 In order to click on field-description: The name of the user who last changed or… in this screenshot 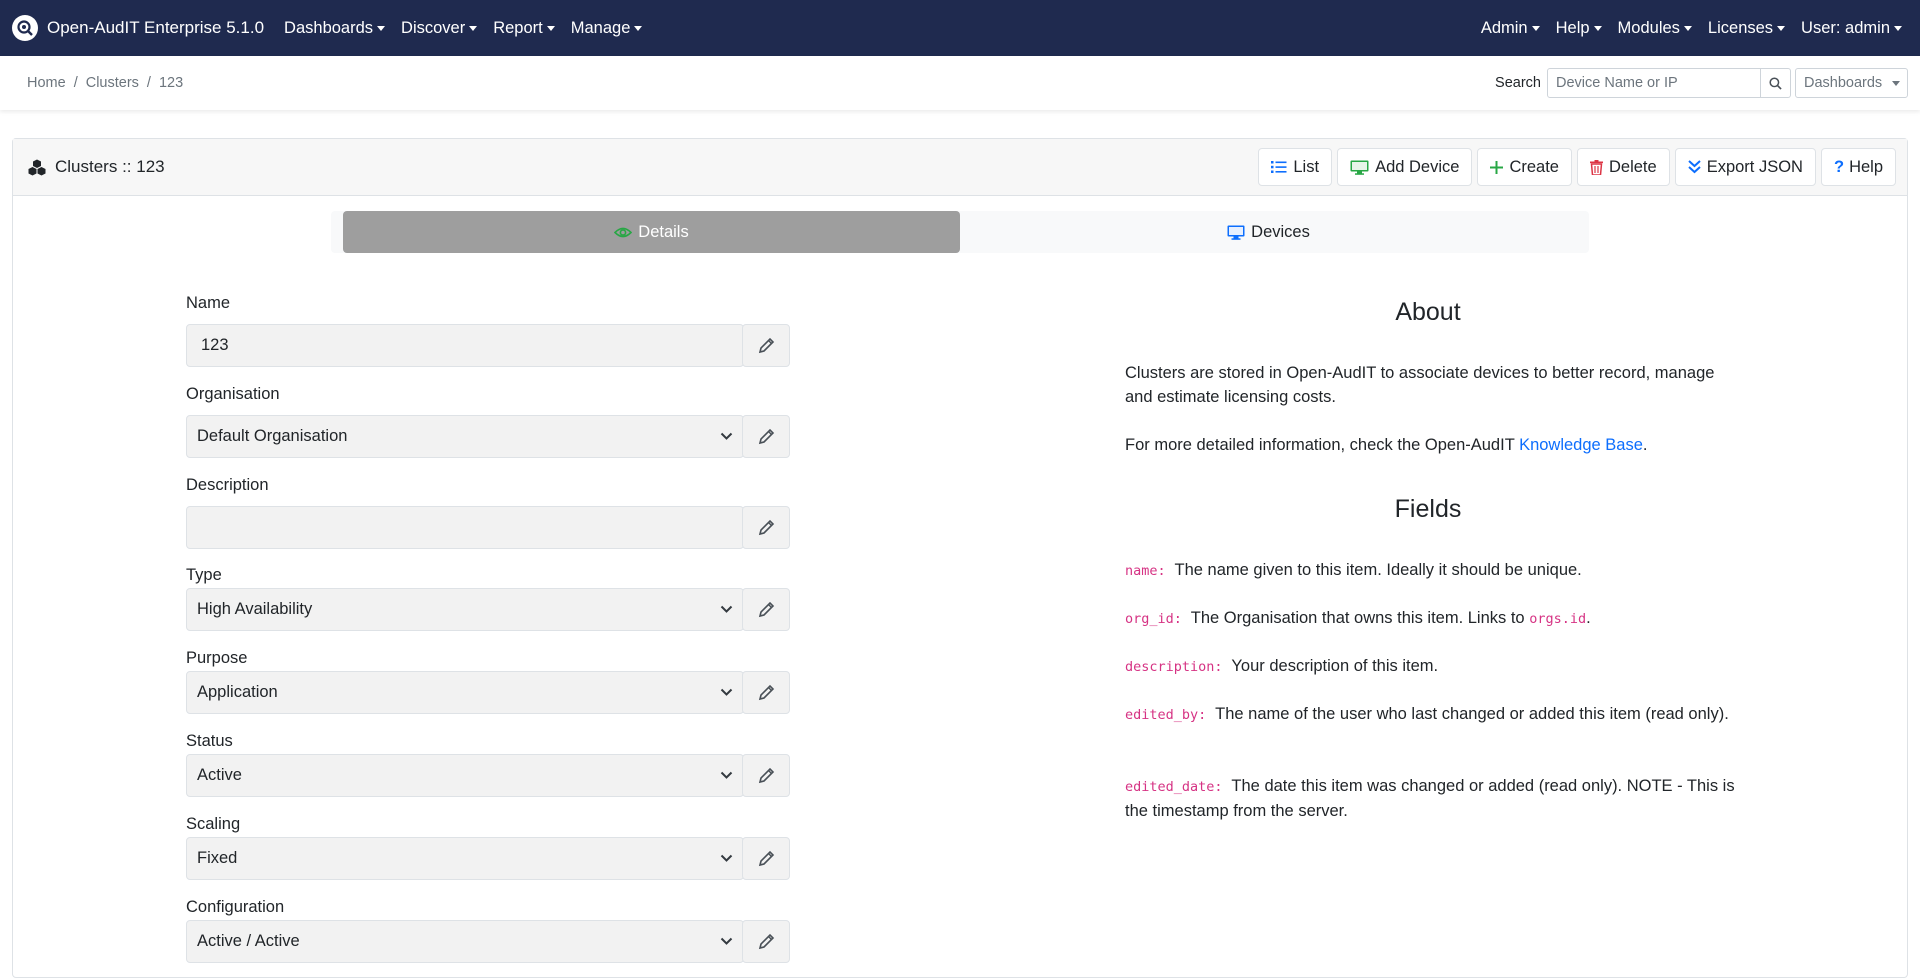, I will do `click(1472, 714)`.